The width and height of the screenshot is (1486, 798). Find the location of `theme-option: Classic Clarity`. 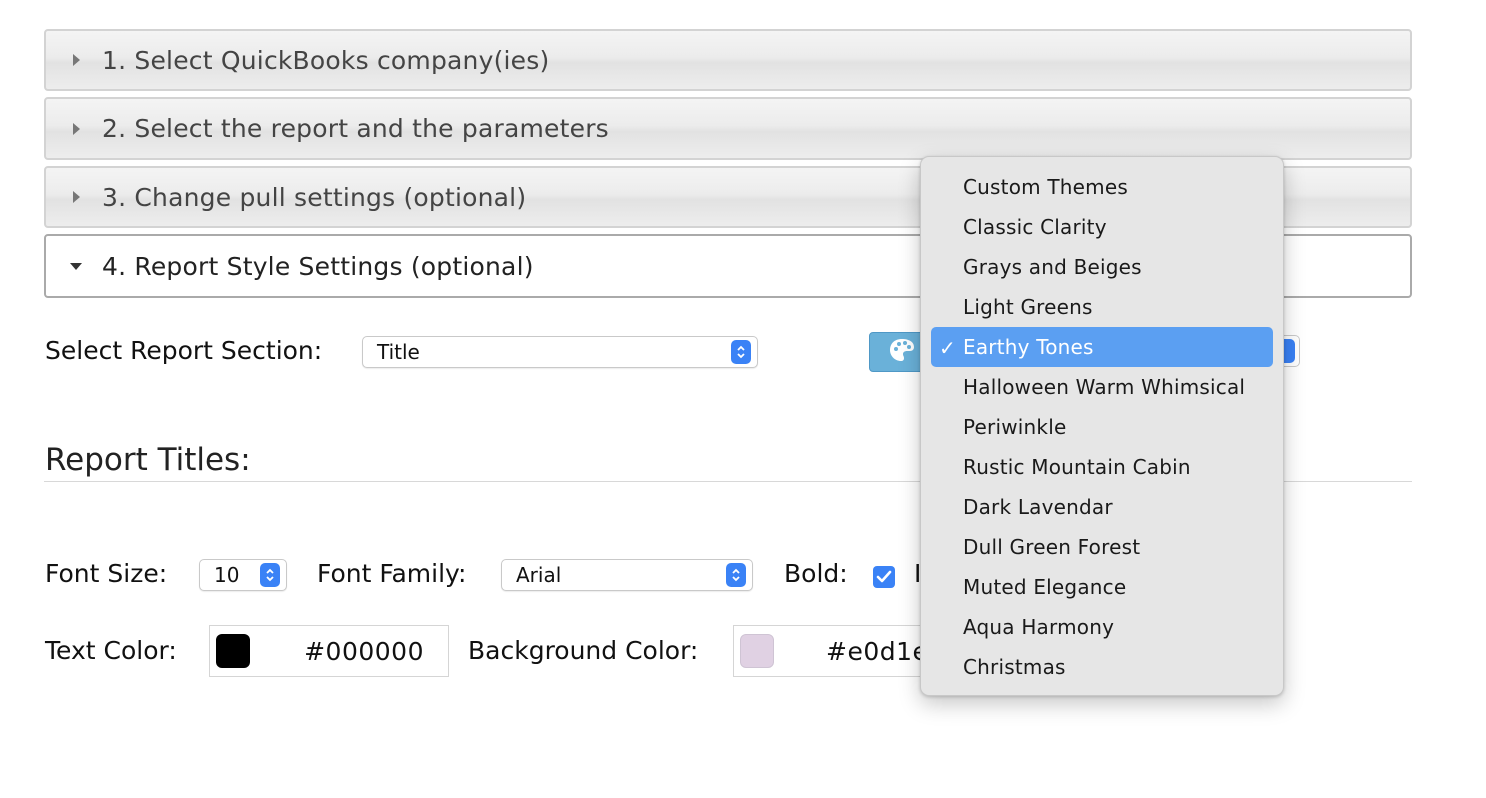

theme-option: Classic Clarity is located at coordinates (1102, 227).